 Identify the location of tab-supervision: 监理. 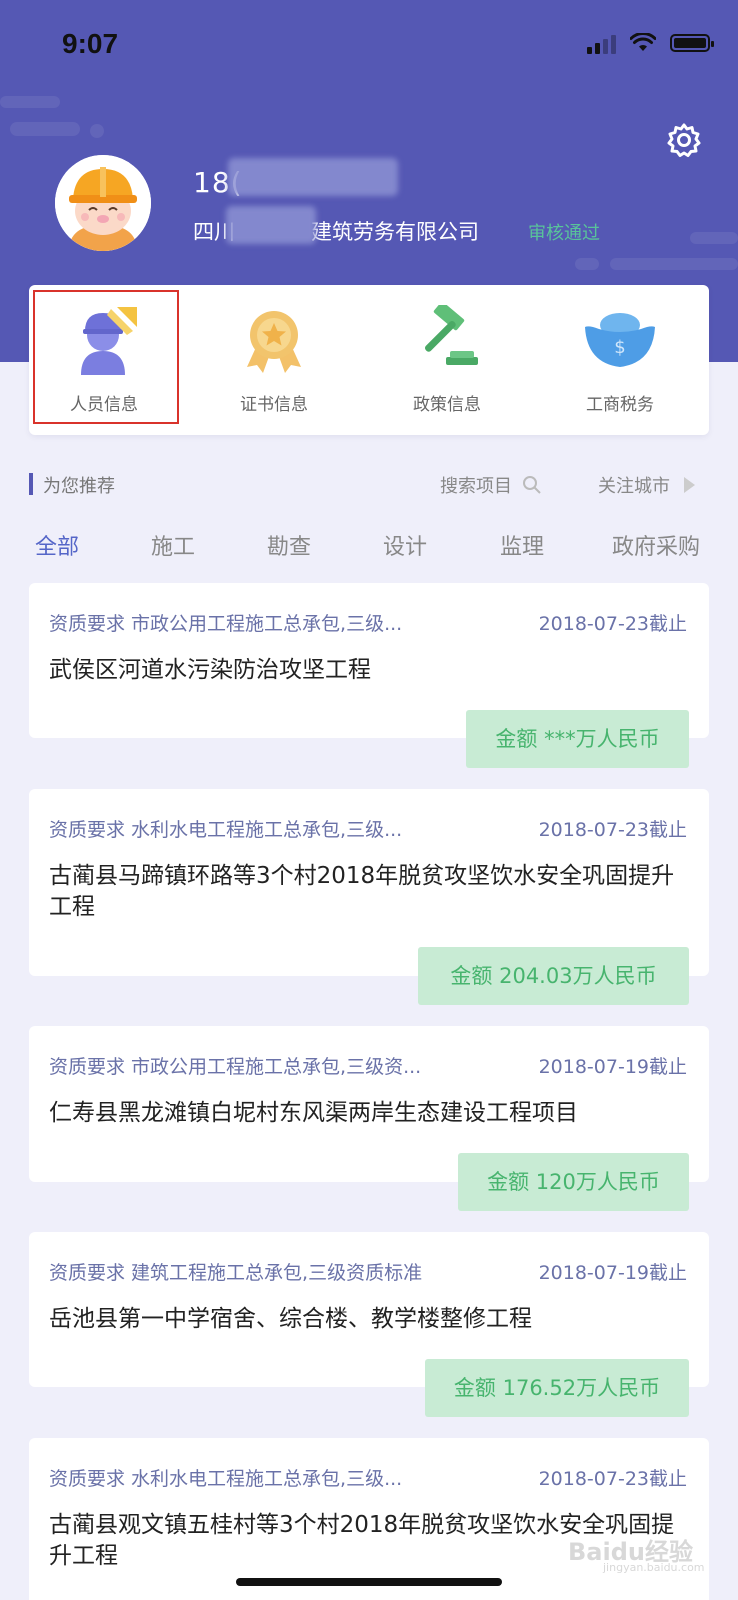
(522, 545).